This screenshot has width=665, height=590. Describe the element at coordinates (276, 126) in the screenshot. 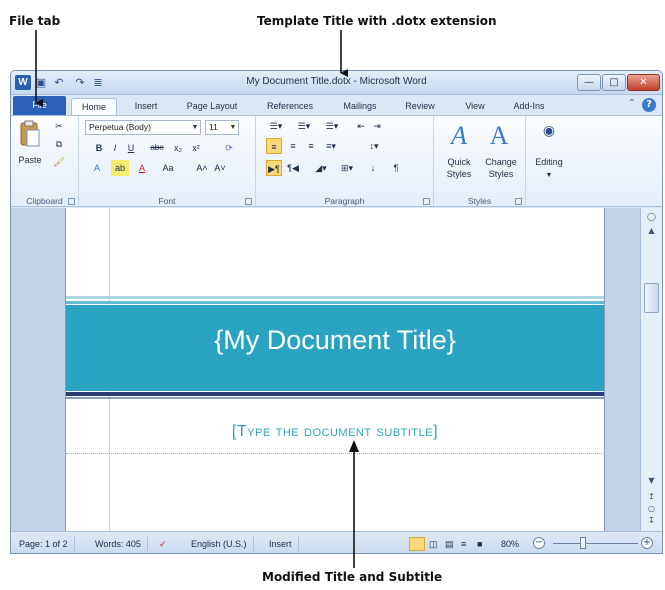

I see `bullets-icon: ☰▾` at that location.